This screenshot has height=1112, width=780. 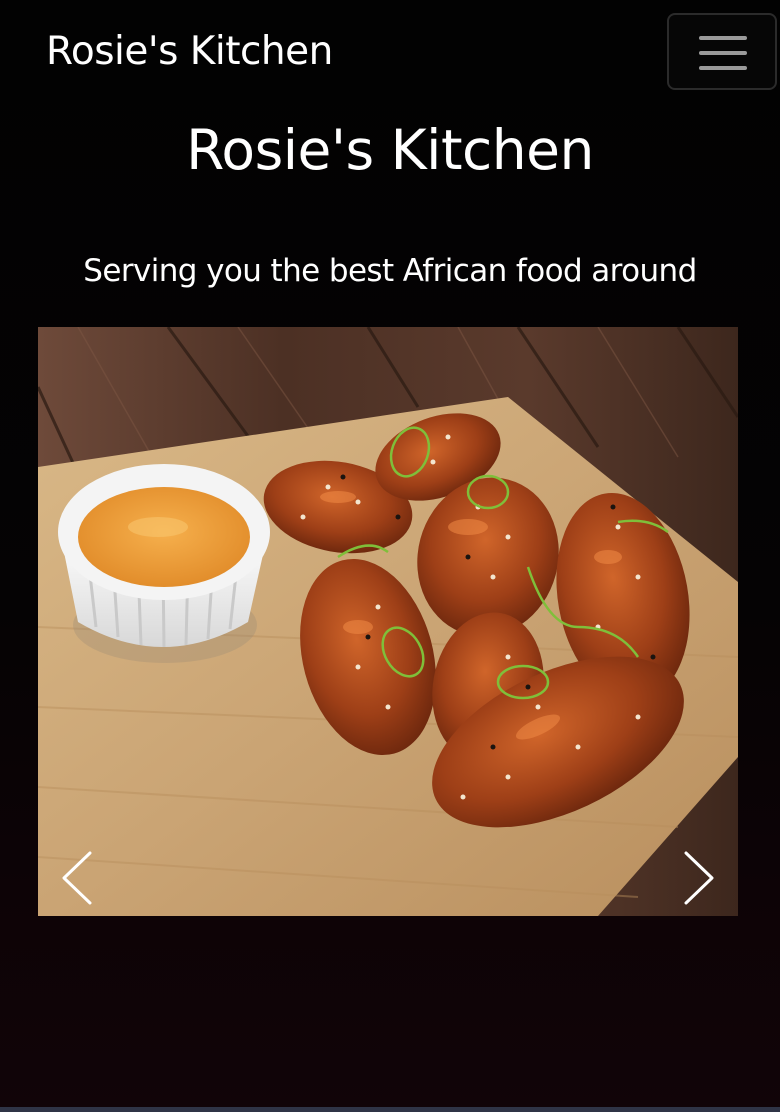 I want to click on navbar: Rosie's Kitchen, so click(x=390, y=52).